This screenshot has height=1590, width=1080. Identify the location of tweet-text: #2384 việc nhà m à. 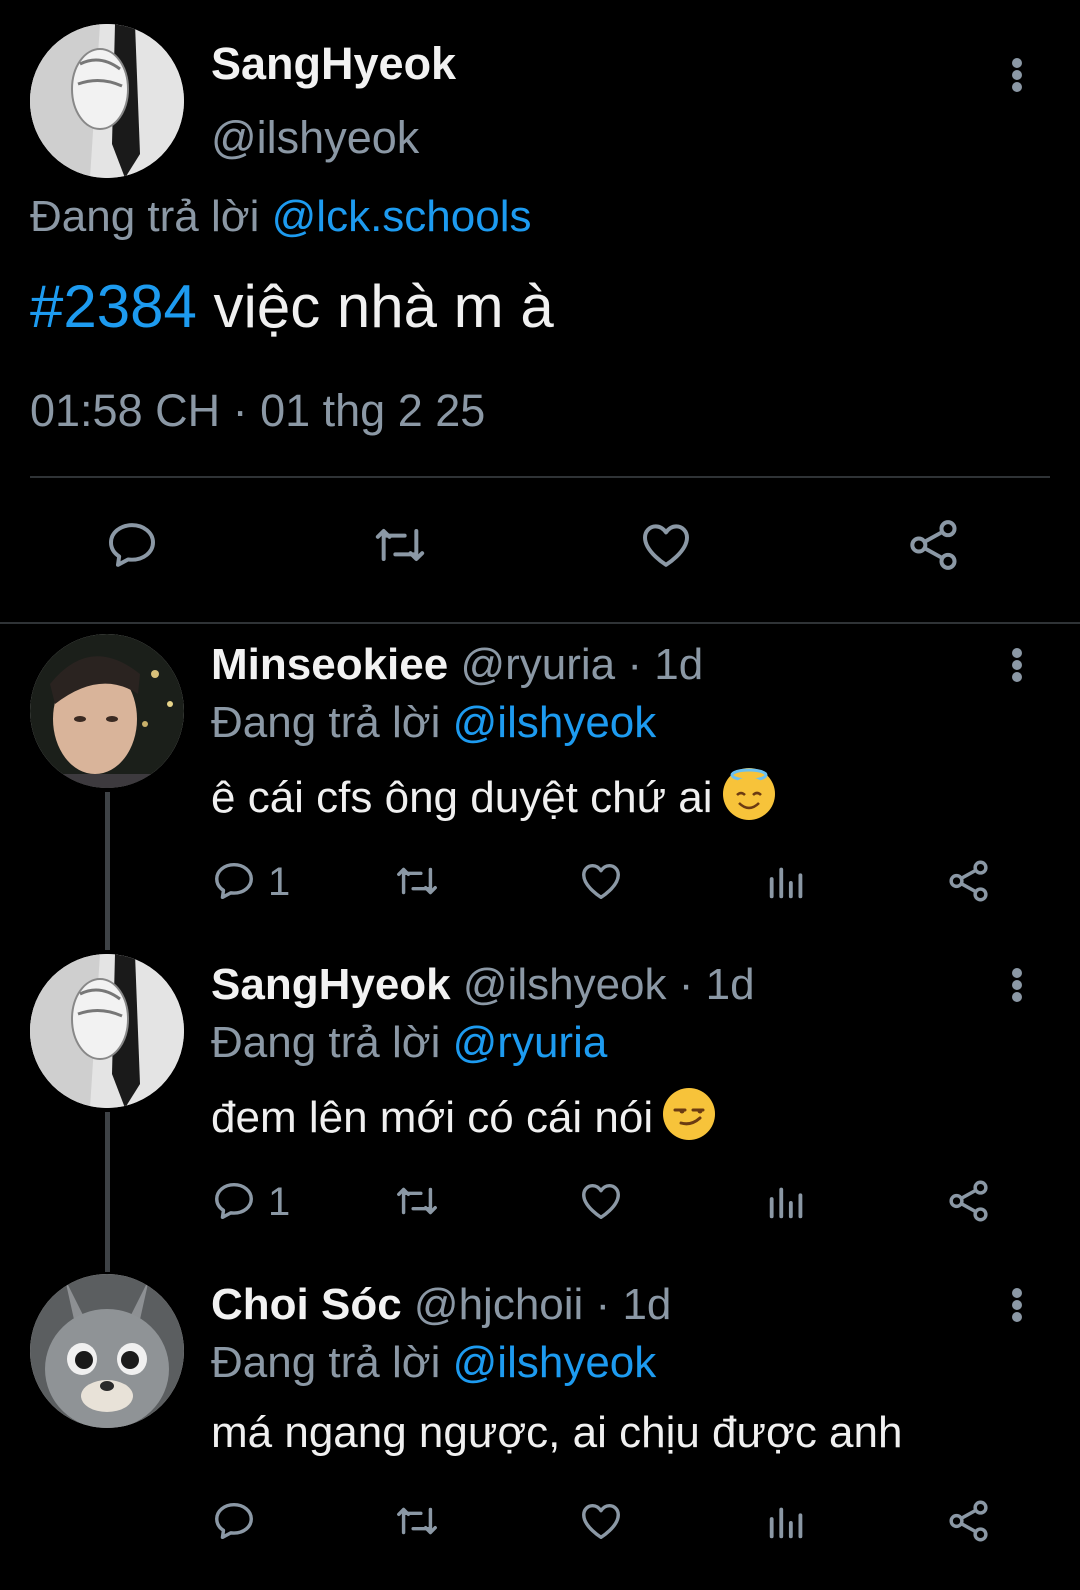
(292, 306).